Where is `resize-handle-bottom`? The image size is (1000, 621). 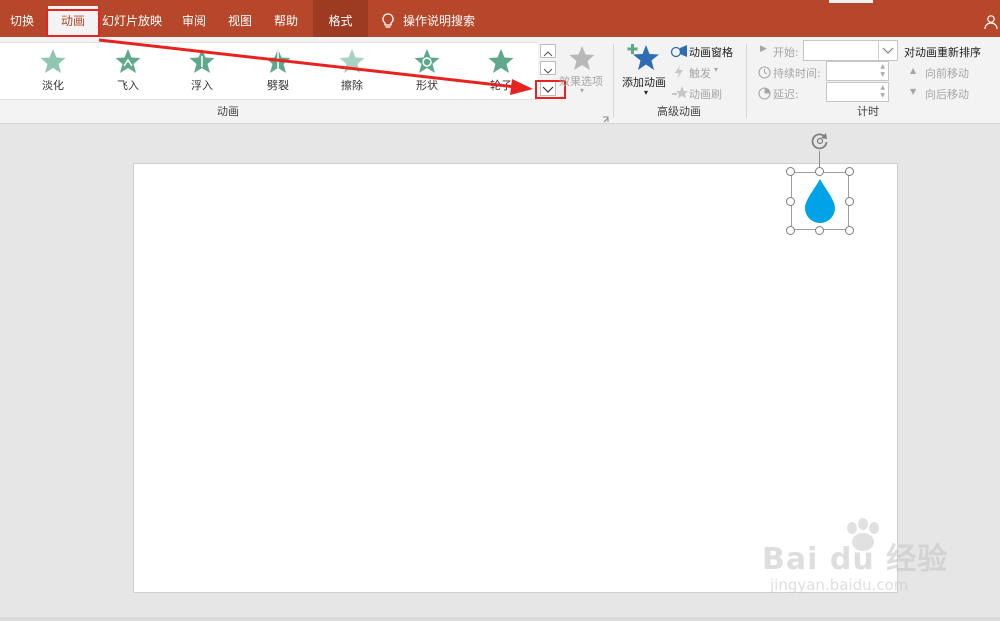 resize-handle-bottom is located at coordinates (819, 230).